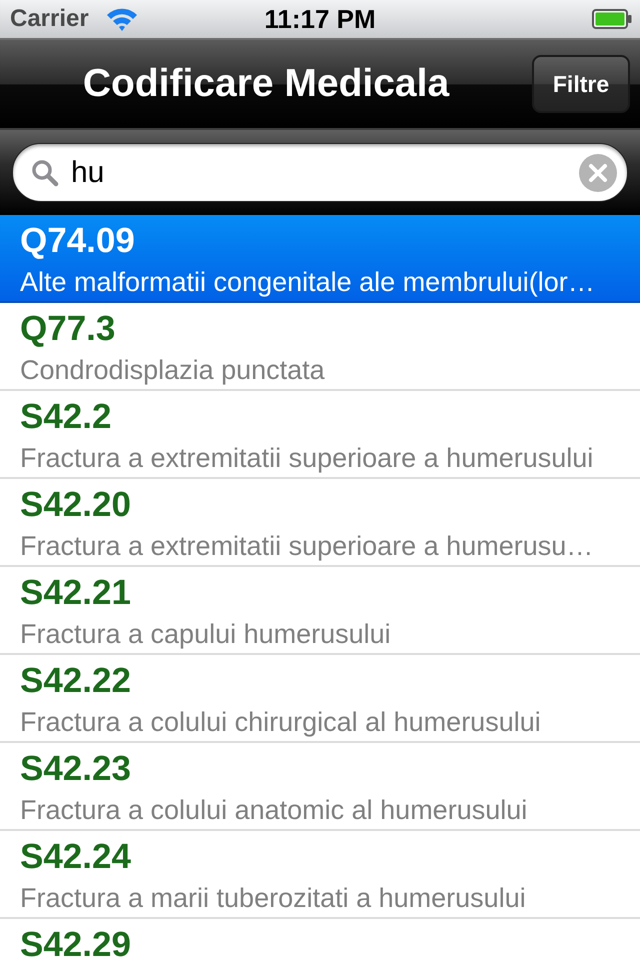 The height and width of the screenshot is (960, 640). Describe the element at coordinates (274, 810) in the screenshot. I see `result-description: Fractura a colului anatomic al humerusului` at that location.